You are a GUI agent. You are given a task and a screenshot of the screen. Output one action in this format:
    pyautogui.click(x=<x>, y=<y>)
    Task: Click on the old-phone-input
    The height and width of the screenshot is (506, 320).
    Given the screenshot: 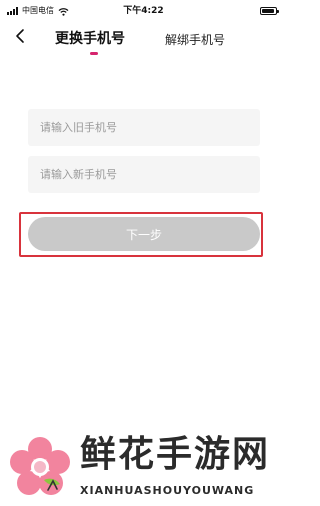 What is the action you would take?
    pyautogui.click(x=144, y=127)
    